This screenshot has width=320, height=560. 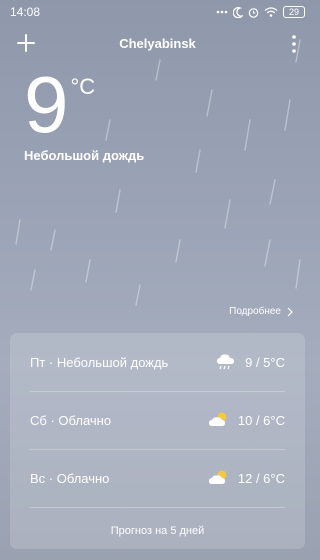 What do you see at coordinates (271, 12) in the screenshot?
I see `wifi-icon` at bounding box center [271, 12].